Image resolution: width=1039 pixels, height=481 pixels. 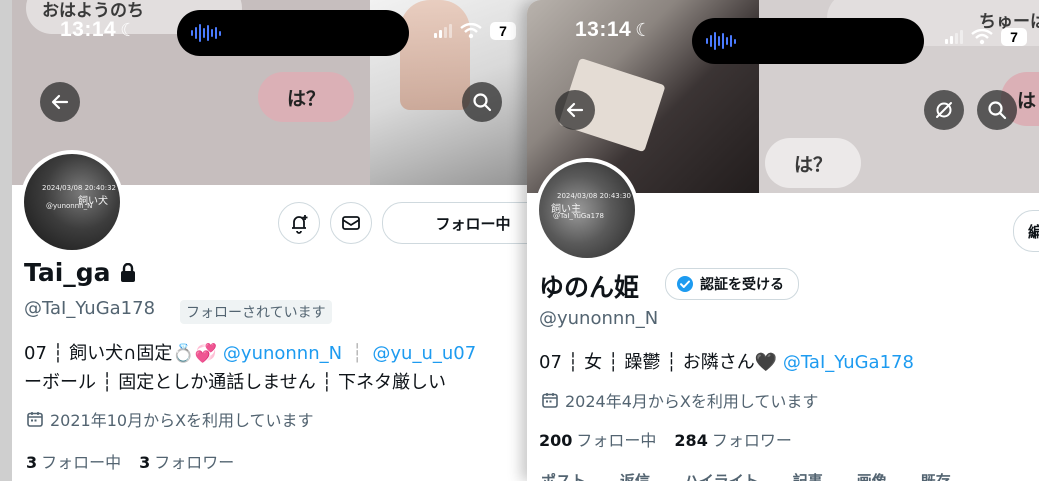 I want to click on lock-icon, so click(x=127, y=272).